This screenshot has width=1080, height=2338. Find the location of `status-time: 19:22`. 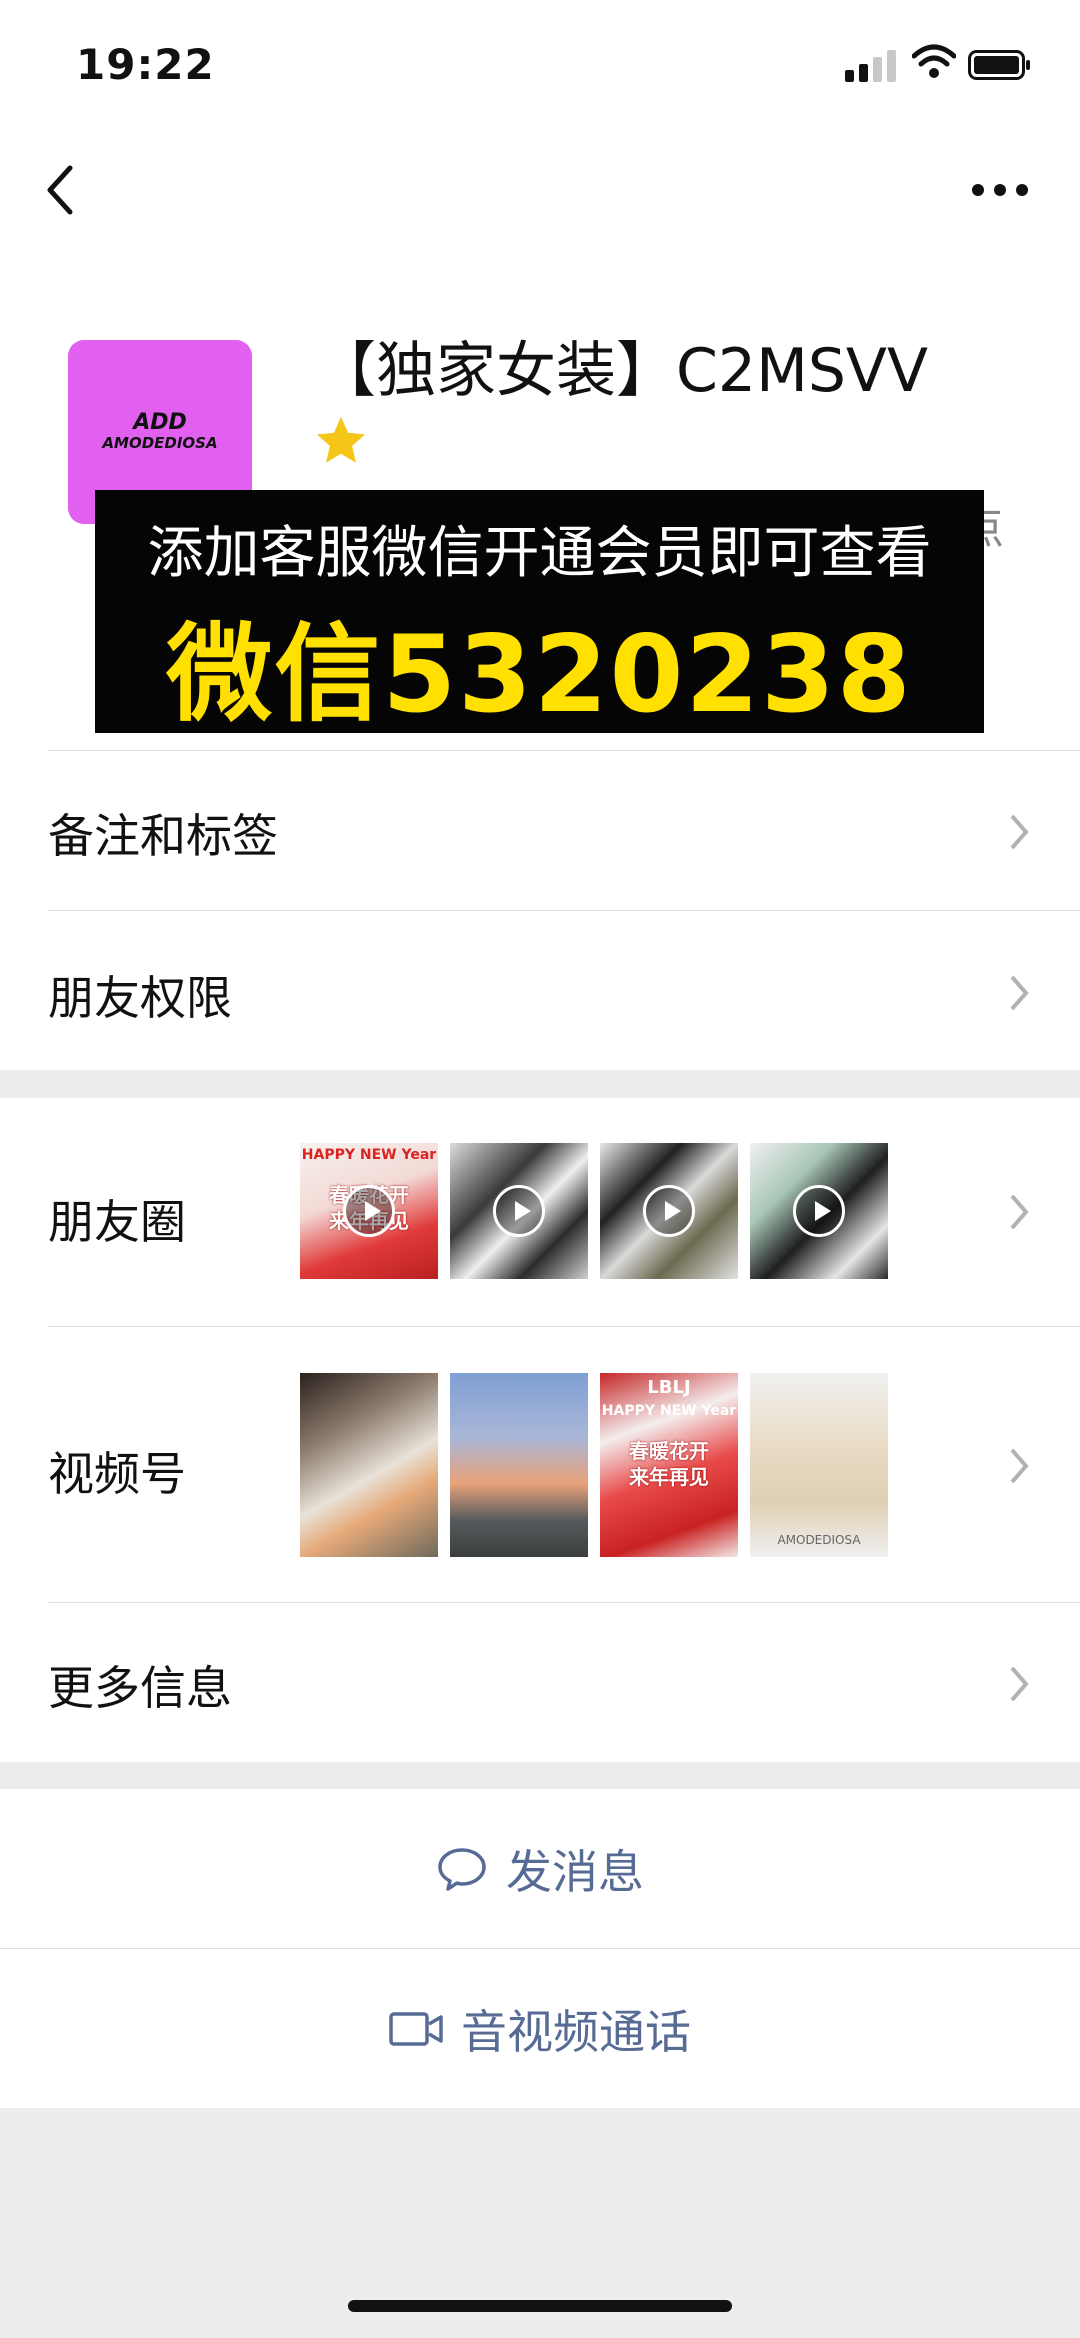

status-time: 19:22 is located at coordinates (145, 64).